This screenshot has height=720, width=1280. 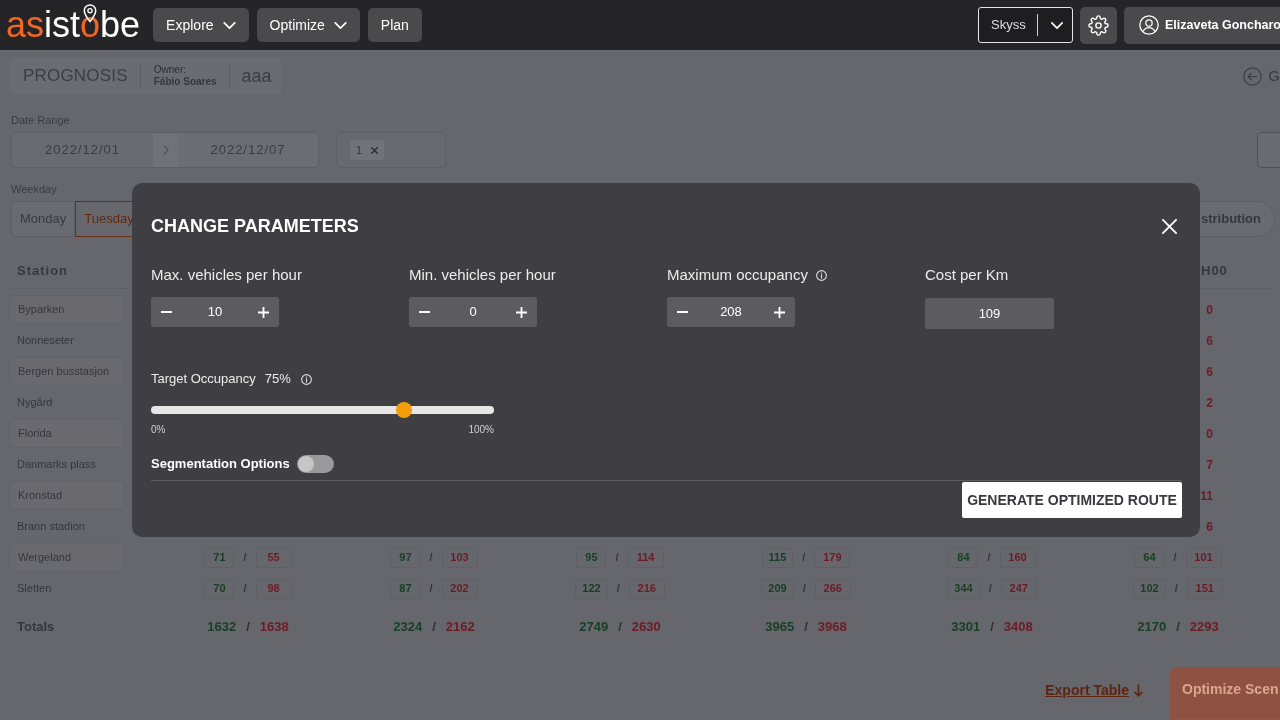 I want to click on stepper-value: 10, so click(x=215, y=312).